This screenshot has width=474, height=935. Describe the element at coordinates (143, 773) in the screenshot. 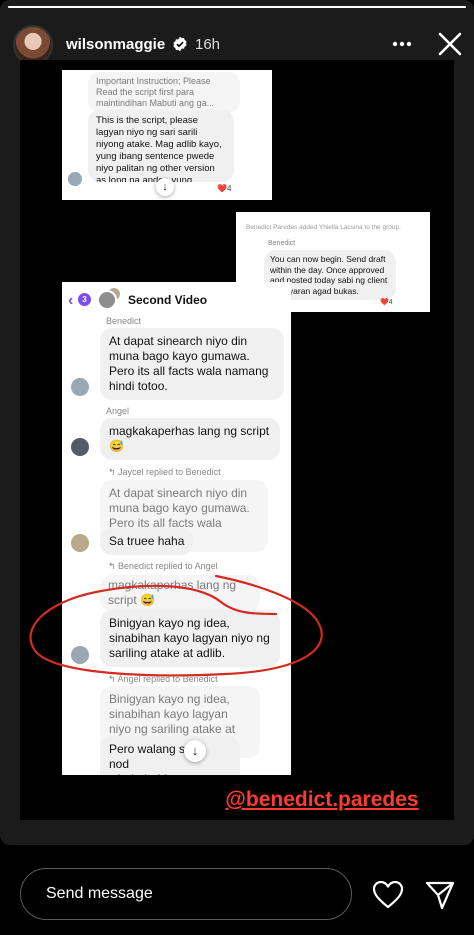

I see `message-text: whahahahha` at that location.